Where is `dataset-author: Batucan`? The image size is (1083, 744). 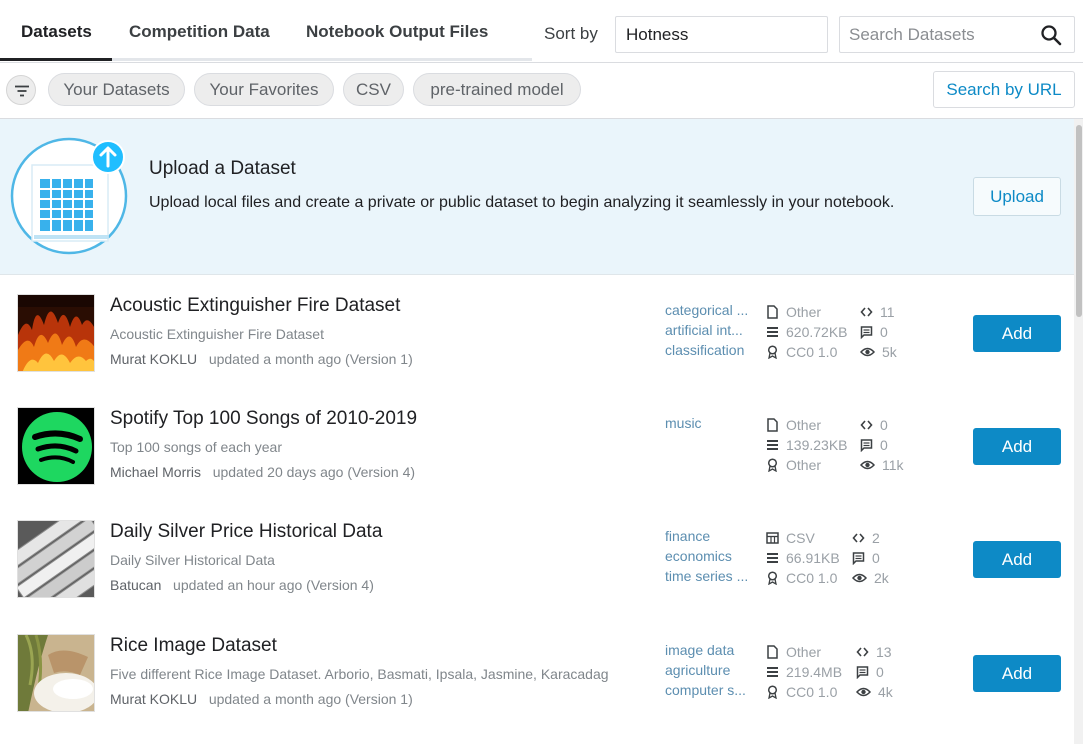
dataset-author: Batucan is located at coordinates (135, 585).